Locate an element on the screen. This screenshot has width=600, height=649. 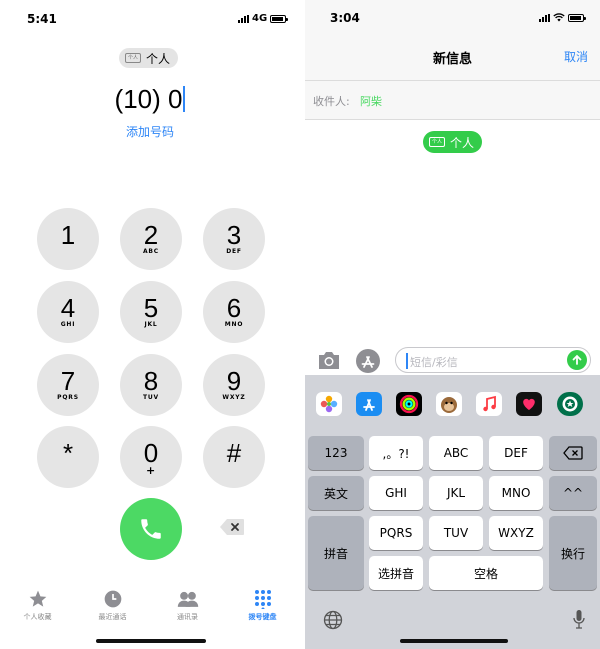
imessage-app-strip is located at coordinates (452, 402).